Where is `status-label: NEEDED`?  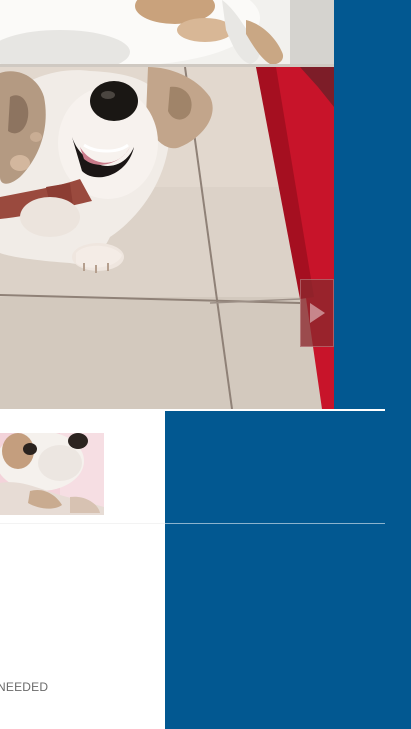
status-label: NEEDED is located at coordinates (24, 687).